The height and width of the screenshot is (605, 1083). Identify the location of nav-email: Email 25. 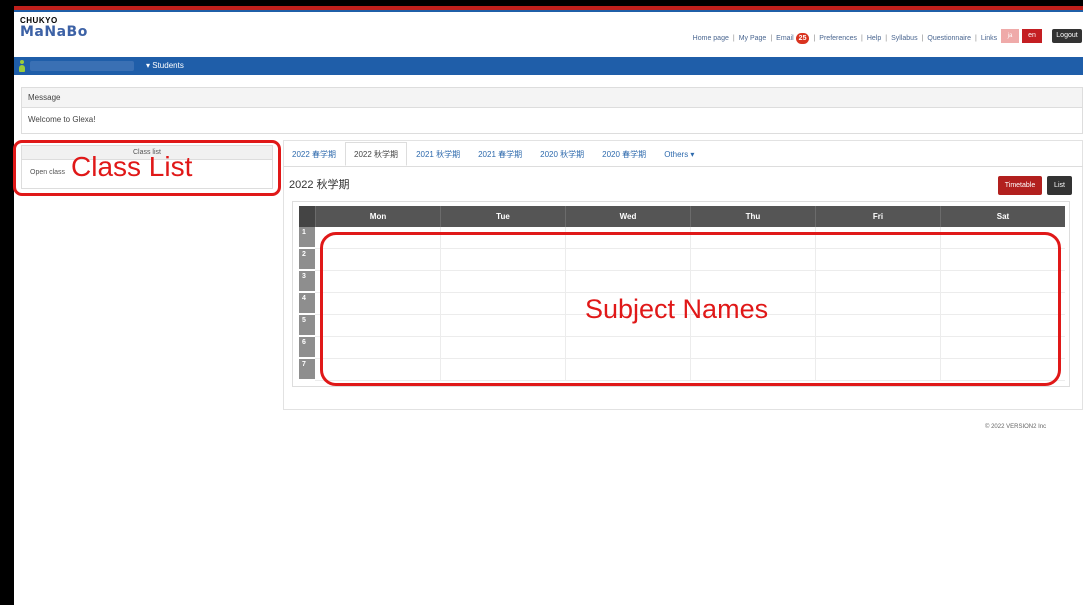
(793, 38).